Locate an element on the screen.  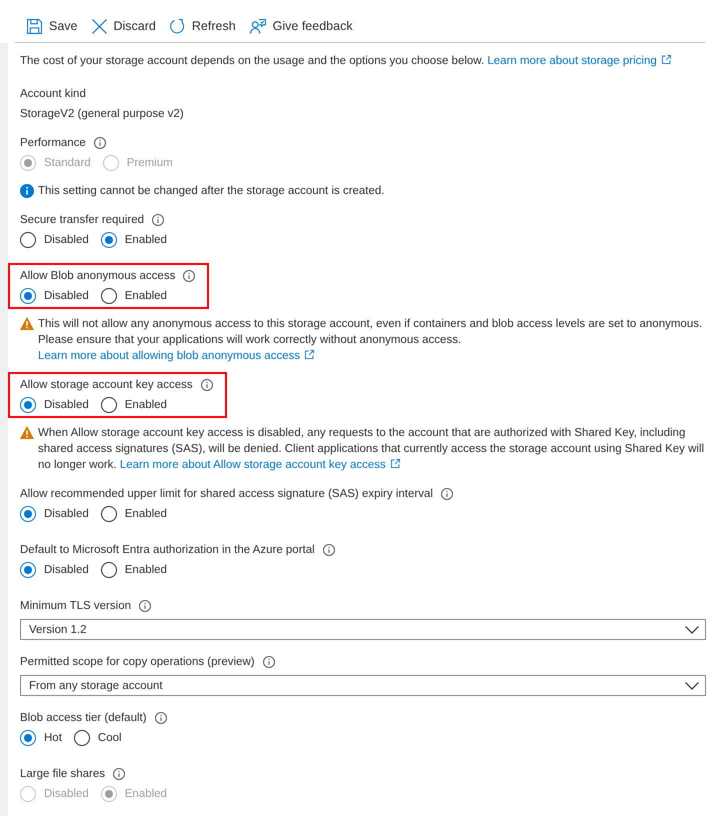
info-circle-icon is located at coordinates (27, 191).